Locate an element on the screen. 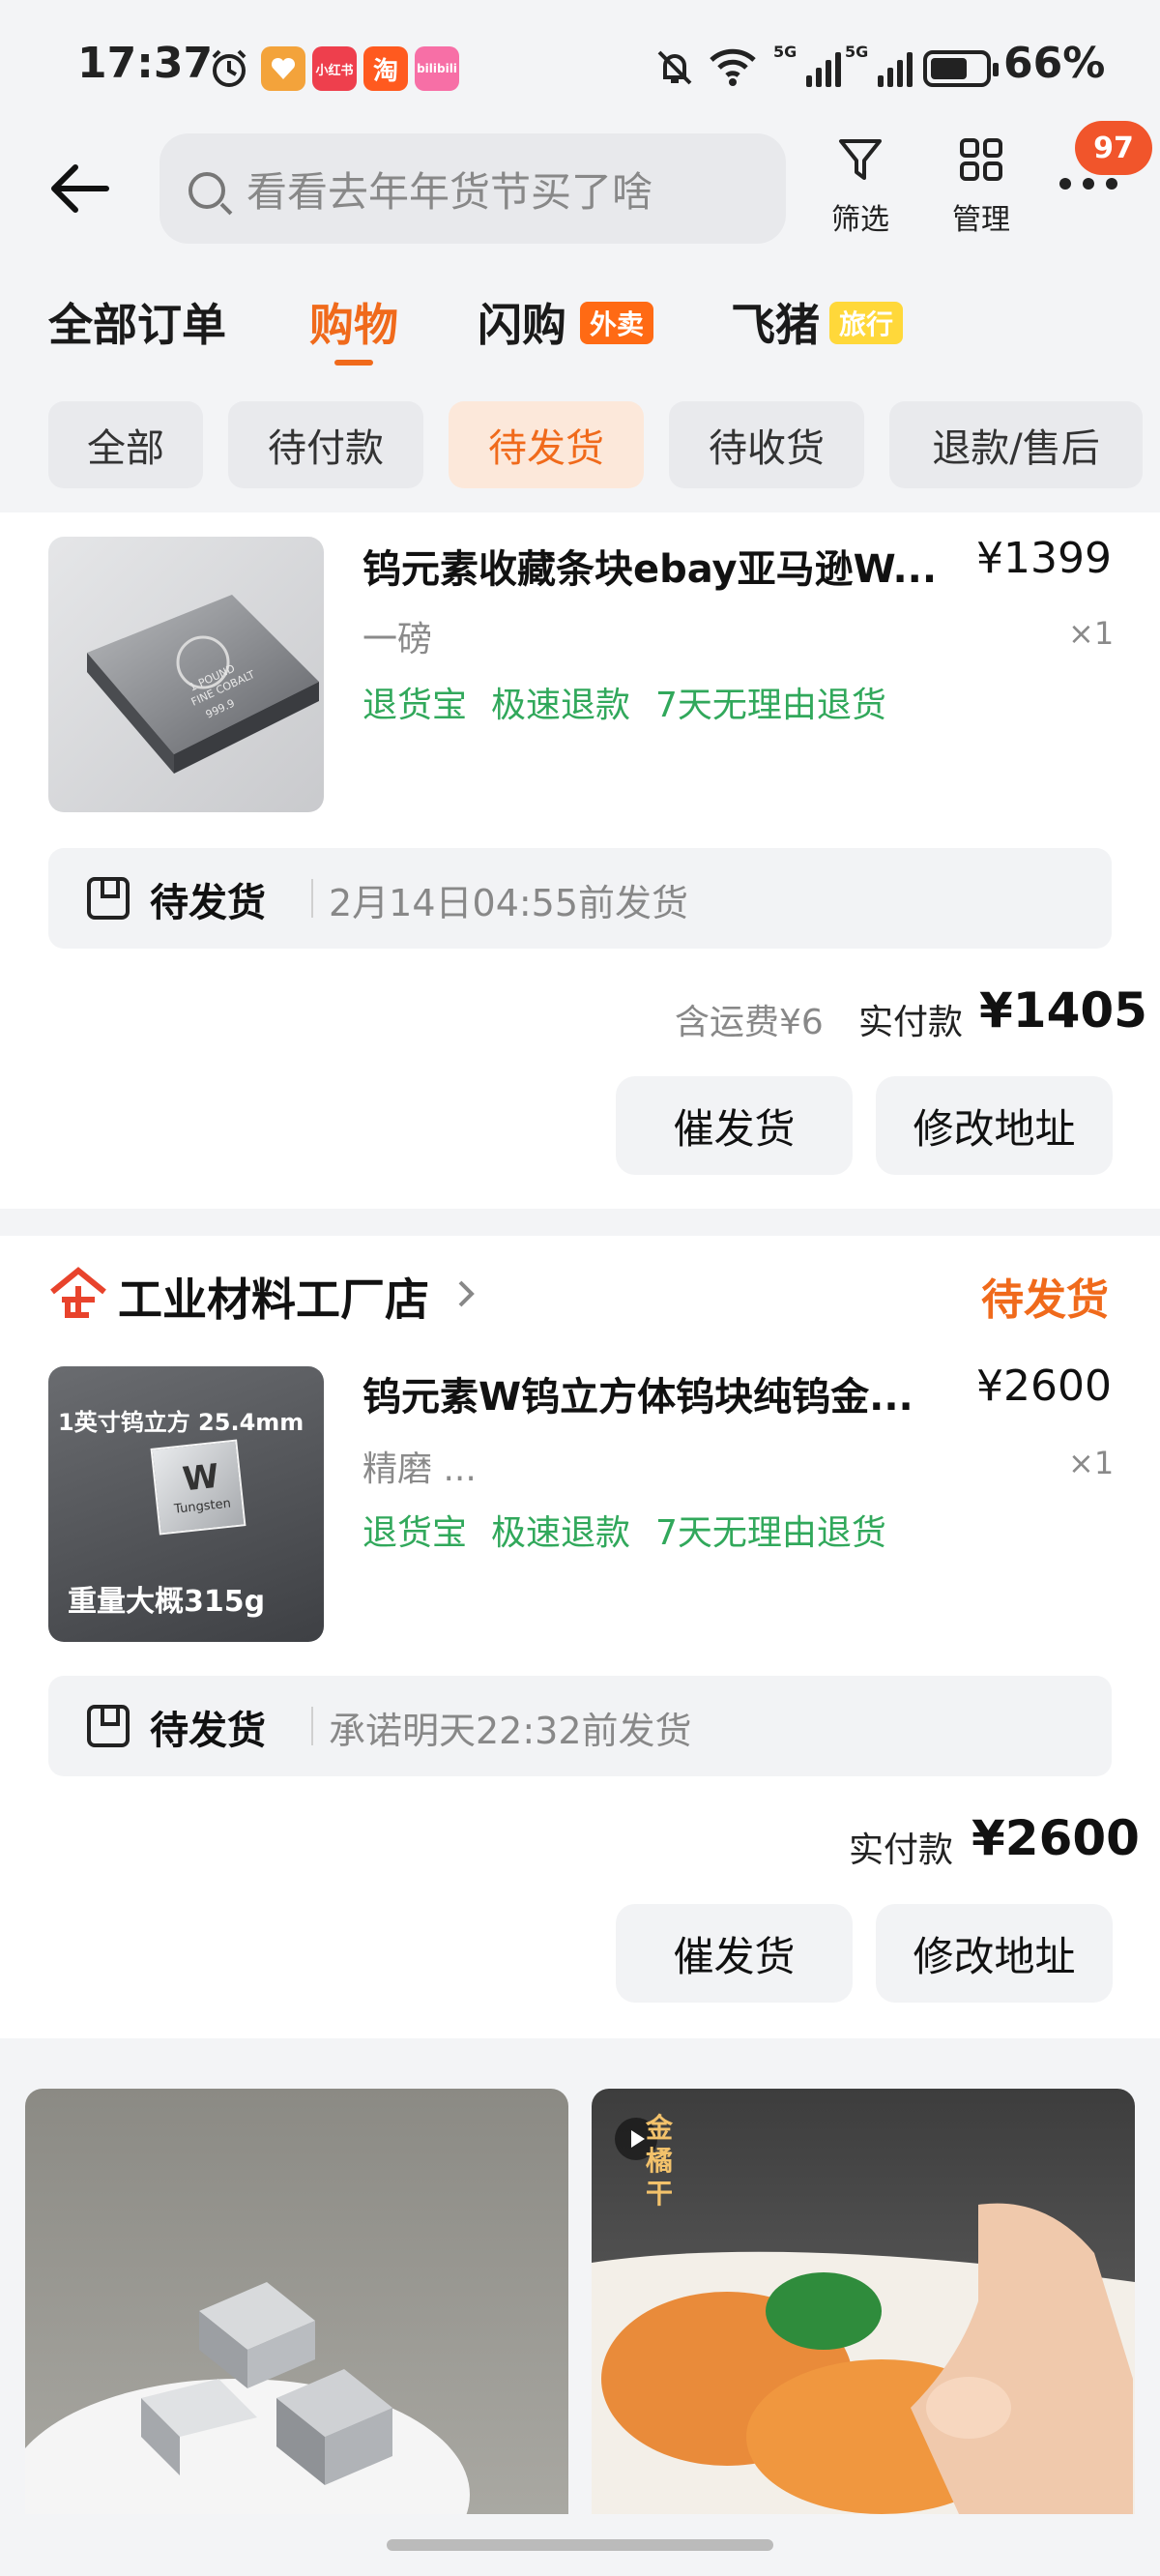 The image size is (1160, 2576). chevron-right-icon is located at coordinates (466, 1295).